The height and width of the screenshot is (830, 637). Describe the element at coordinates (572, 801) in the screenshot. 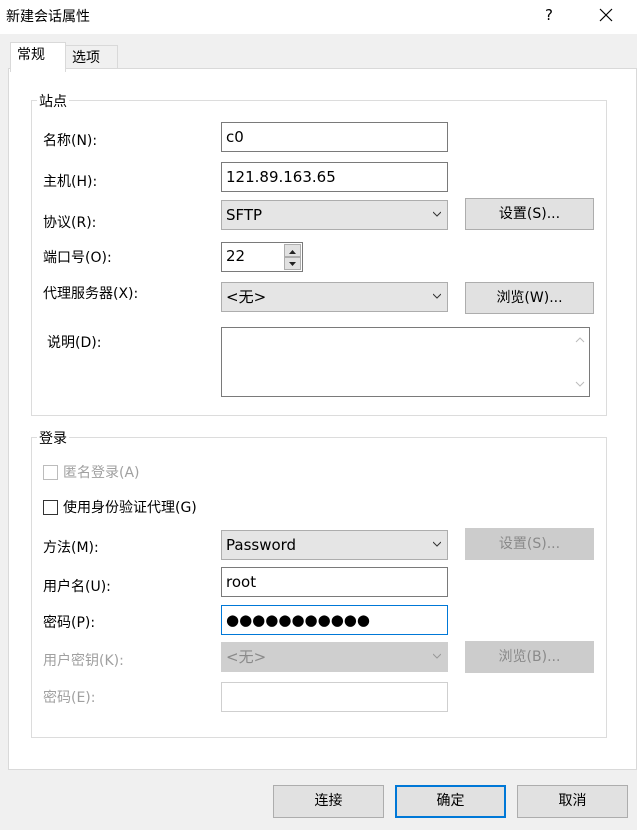

I see `cancel-button: 取消` at that location.